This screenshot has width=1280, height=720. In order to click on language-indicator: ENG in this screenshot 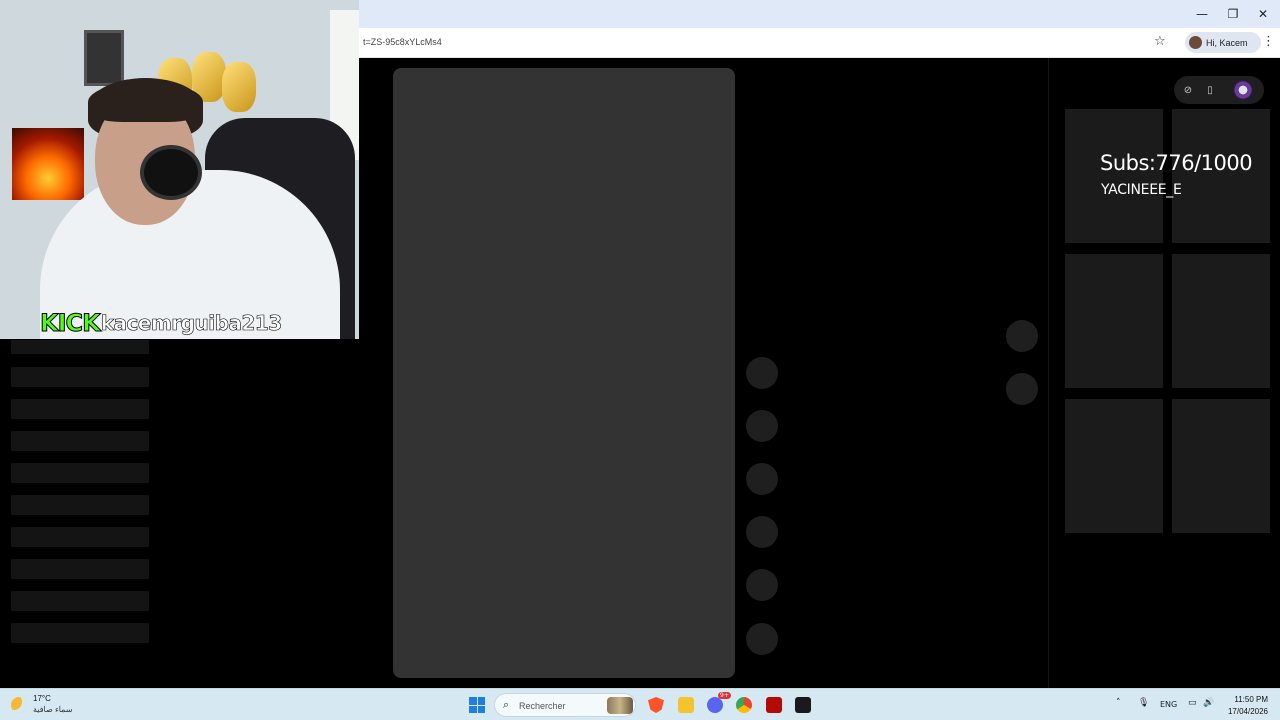, I will do `click(1168, 704)`.